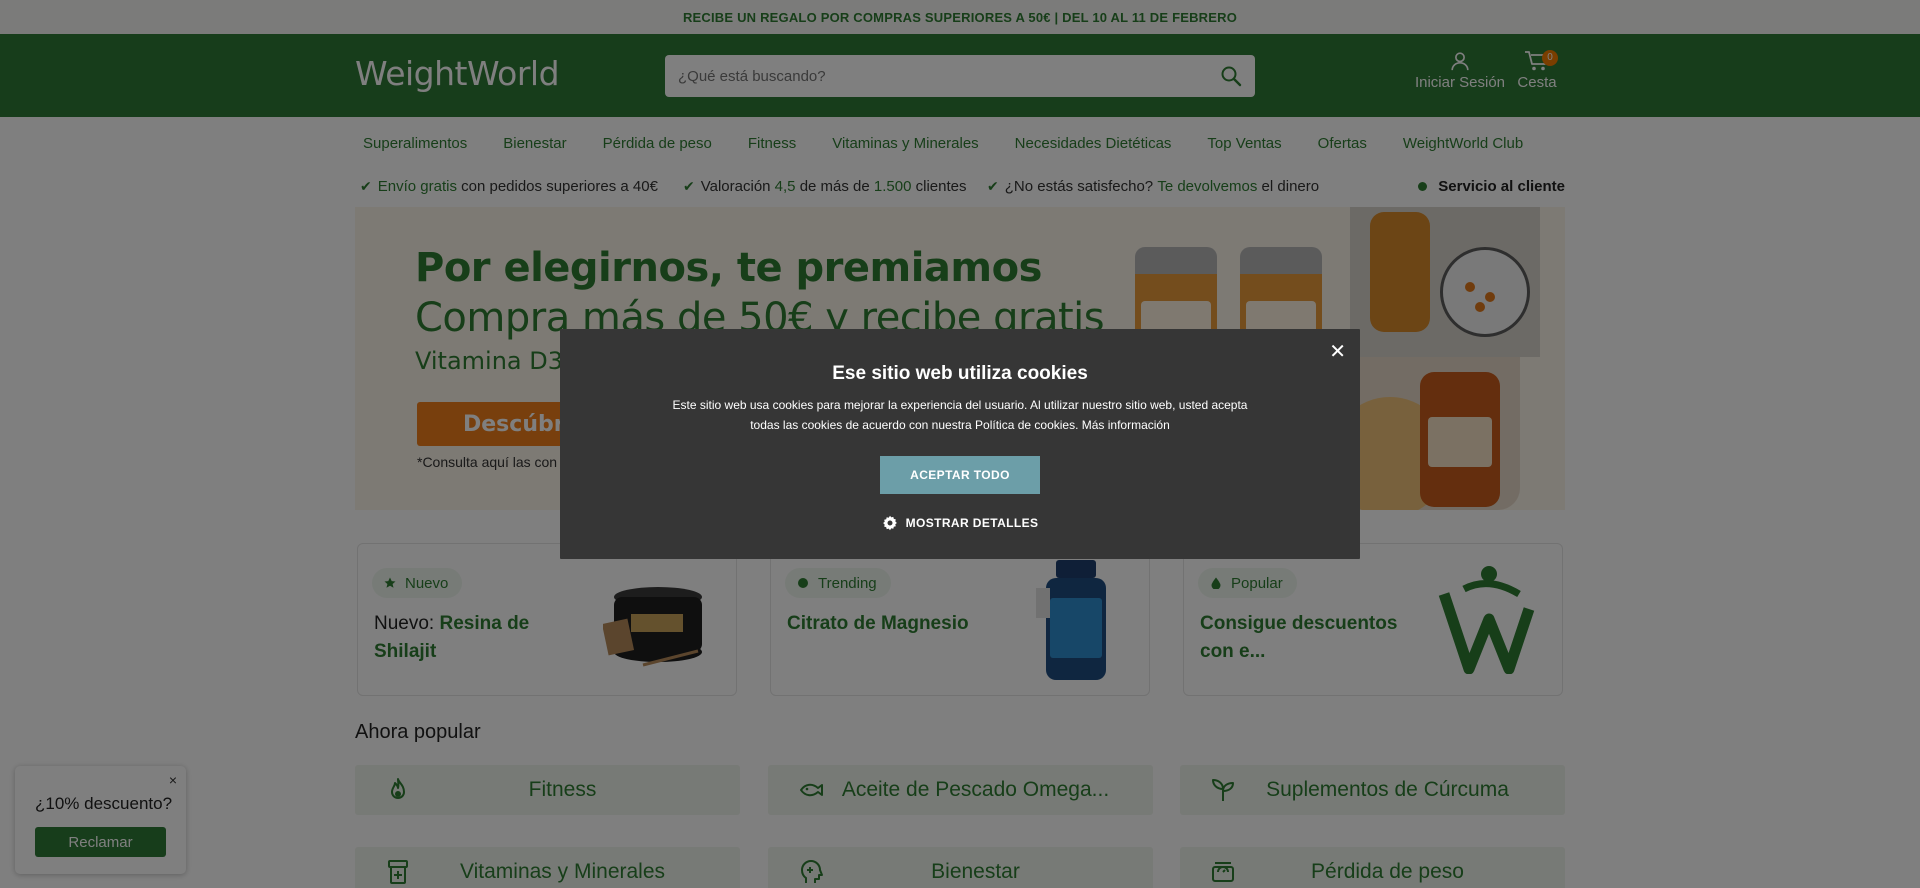 This screenshot has width=1920, height=888. Describe the element at coordinates (960, 373) in the screenshot. I see `cookie-modal-title: Ese sitio web utiliza cookies` at that location.